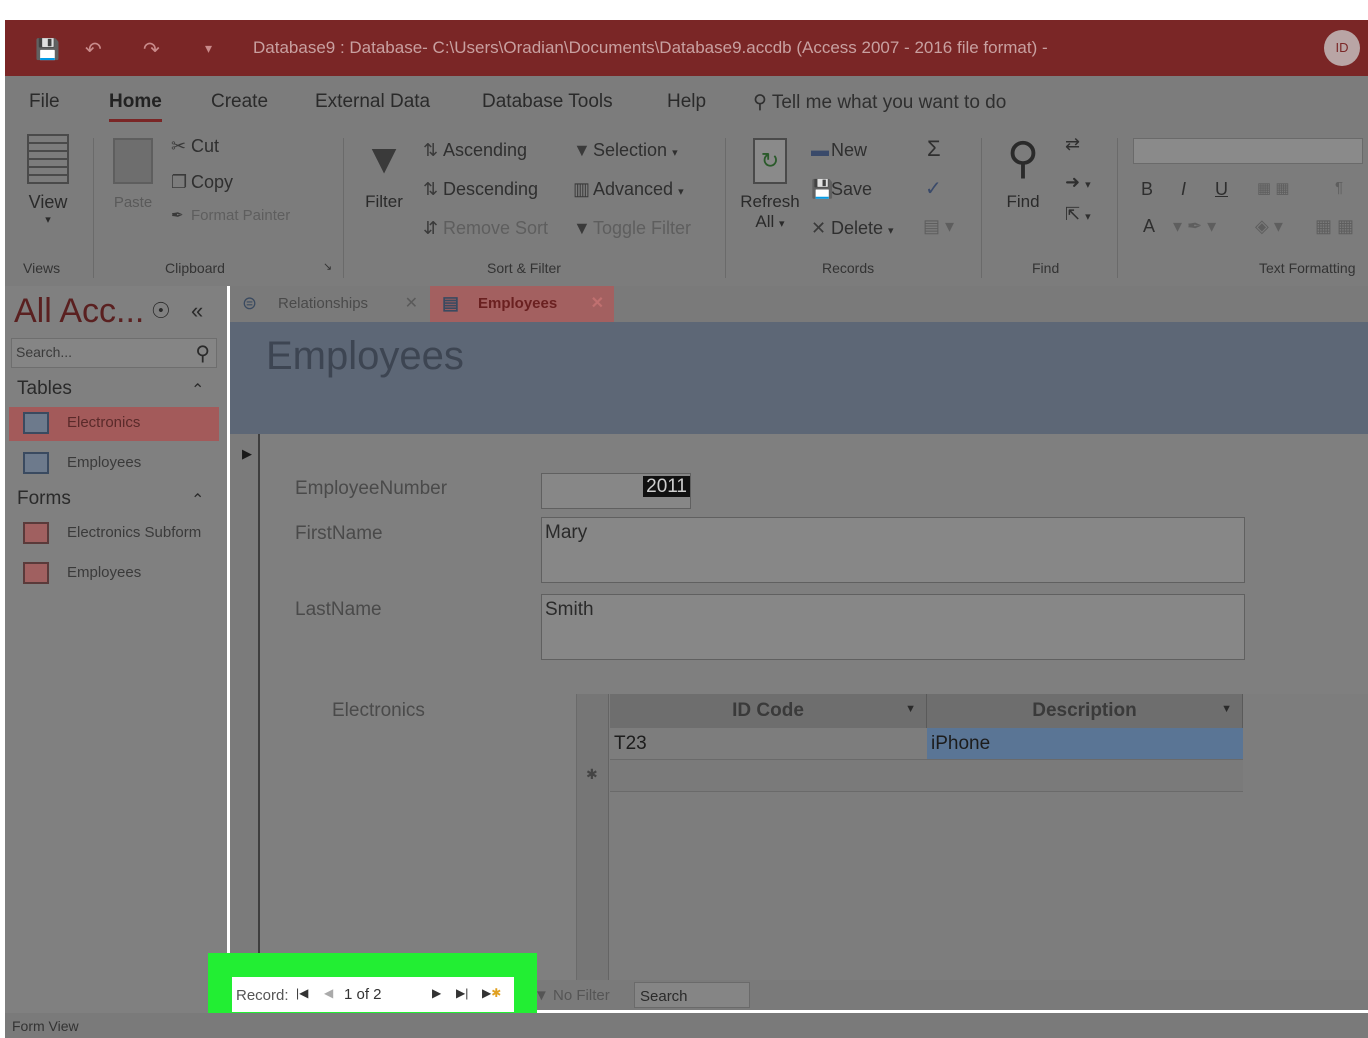 The height and width of the screenshot is (1038, 1368). What do you see at coordinates (328, 993) in the screenshot?
I see `previous-record-button: ◀` at bounding box center [328, 993].